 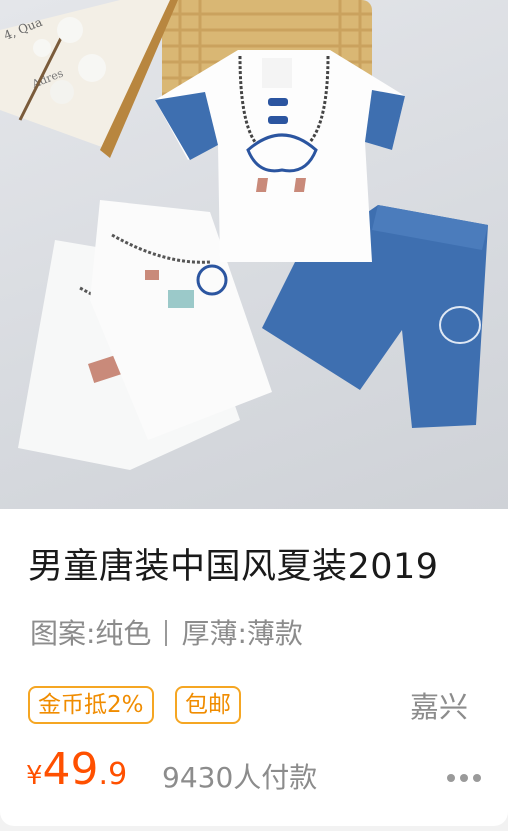 I want to click on price-decimal: .9, so click(x=113, y=774).